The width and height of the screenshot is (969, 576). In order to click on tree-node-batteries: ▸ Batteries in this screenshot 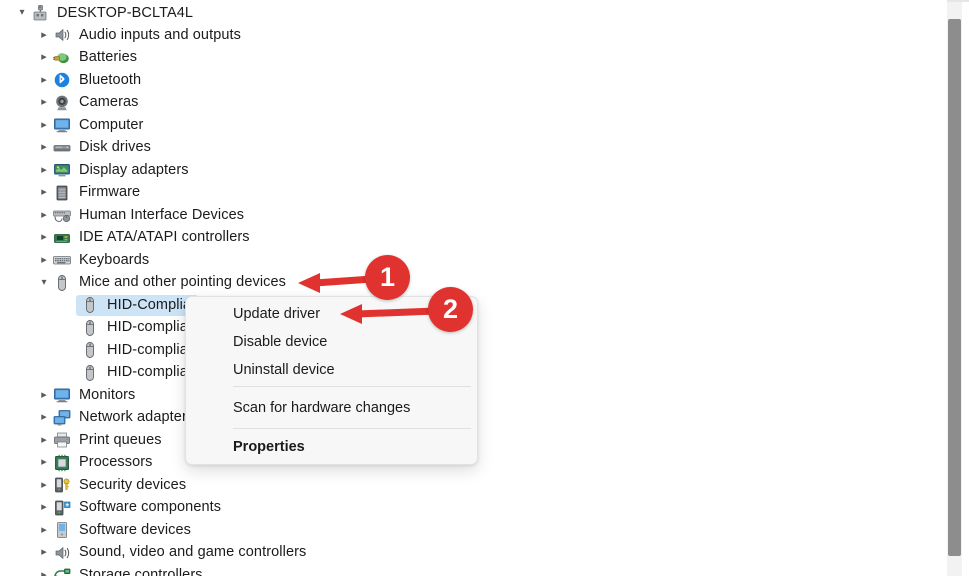, I will do `click(86, 58)`.